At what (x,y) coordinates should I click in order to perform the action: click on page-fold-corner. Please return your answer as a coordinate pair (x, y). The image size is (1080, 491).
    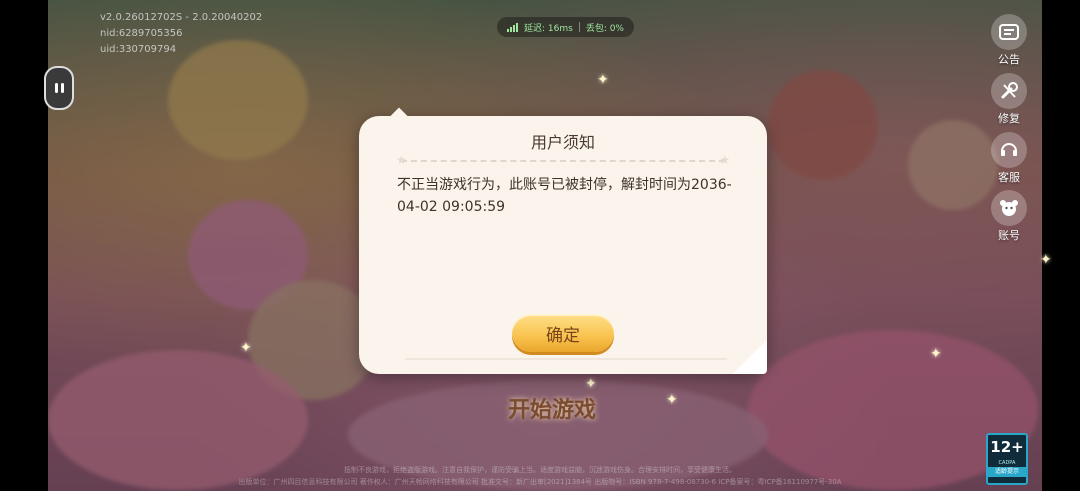
    Looking at the image, I should click on (750, 357).